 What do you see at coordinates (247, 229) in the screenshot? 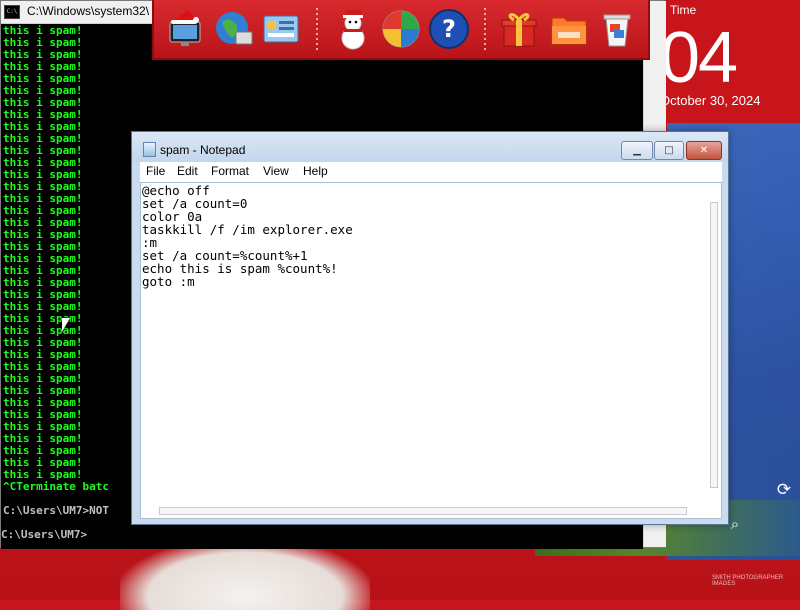
I see `notepad-line: taskkill /f /im explorer.exe` at bounding box center [247, 229].